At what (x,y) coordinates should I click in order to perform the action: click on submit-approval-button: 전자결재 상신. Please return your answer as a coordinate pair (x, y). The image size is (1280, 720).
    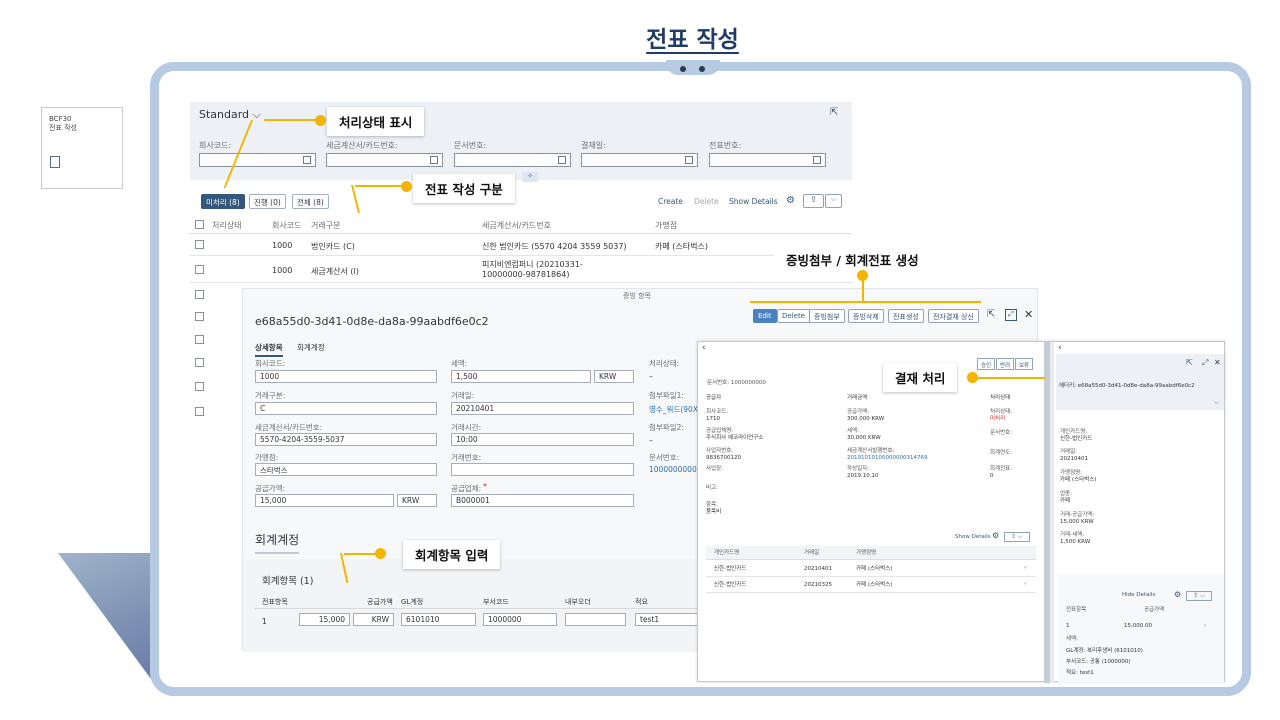
    Looking at the image, I should click on (953, 316).